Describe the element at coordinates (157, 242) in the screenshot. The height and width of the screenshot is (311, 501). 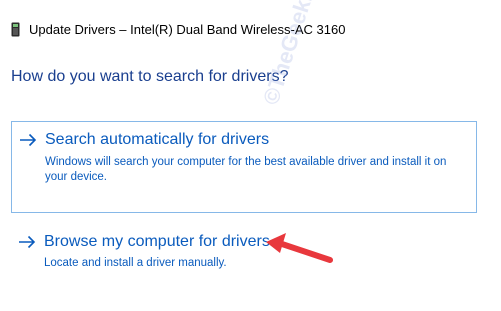
I see `browse-computer-label: Browse my computer for drivers` at that location.